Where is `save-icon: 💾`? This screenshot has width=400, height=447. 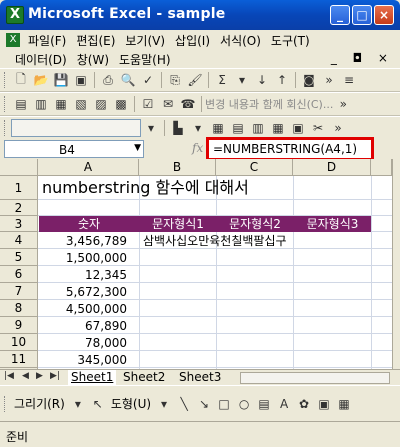
save-icon: 💾 is located at coordinates (61, 80).